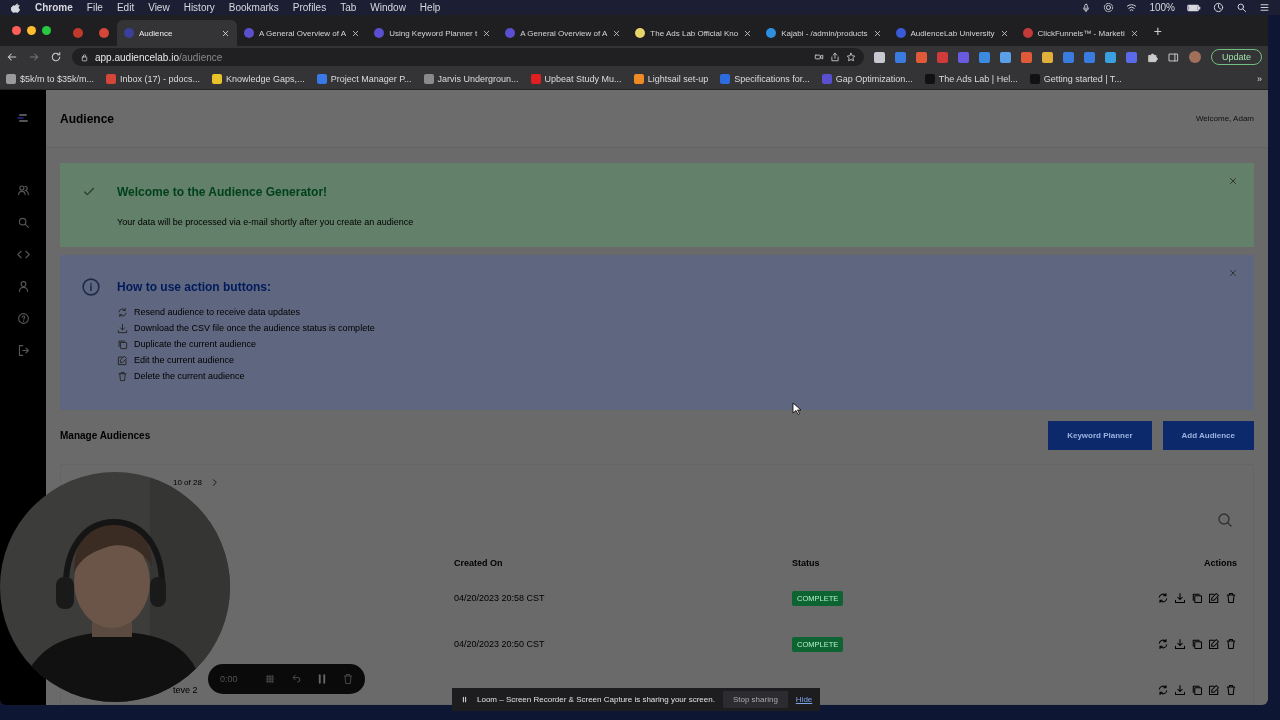 The height and width of the screenshot is (720, 1280). Describe the element at coordinates (253, 7) in the screenshot. I see `menu-item: Bookmarks` at that location.